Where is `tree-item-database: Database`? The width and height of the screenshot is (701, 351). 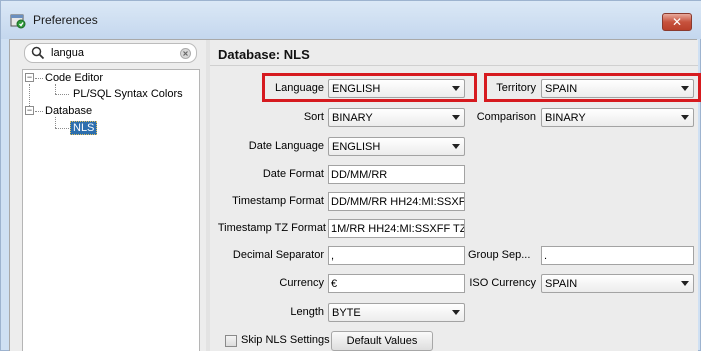 tree-item-database: Database is located at coordinates (68, 111).